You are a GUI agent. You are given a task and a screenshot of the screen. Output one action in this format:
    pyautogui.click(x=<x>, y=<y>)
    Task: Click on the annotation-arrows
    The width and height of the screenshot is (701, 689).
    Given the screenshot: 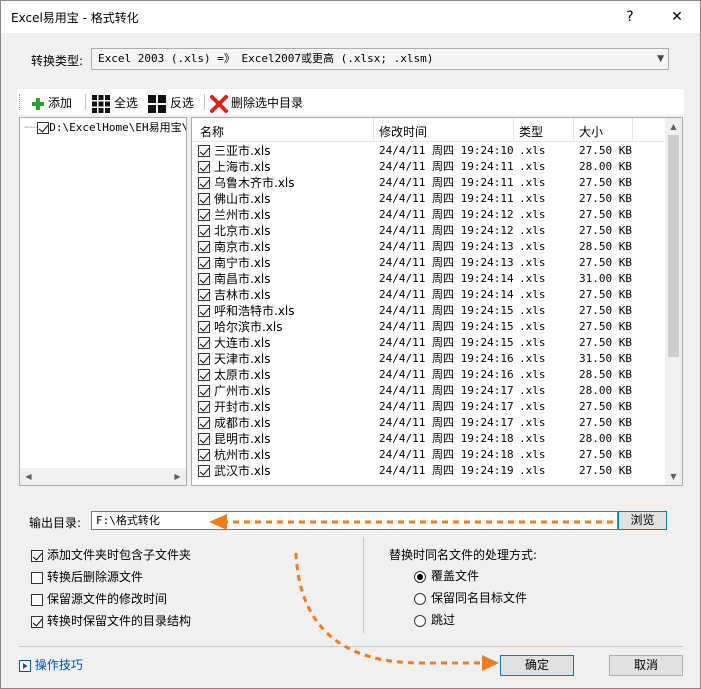 What is the action you would take?
    pyautogui.click(x=411, y=592)
    